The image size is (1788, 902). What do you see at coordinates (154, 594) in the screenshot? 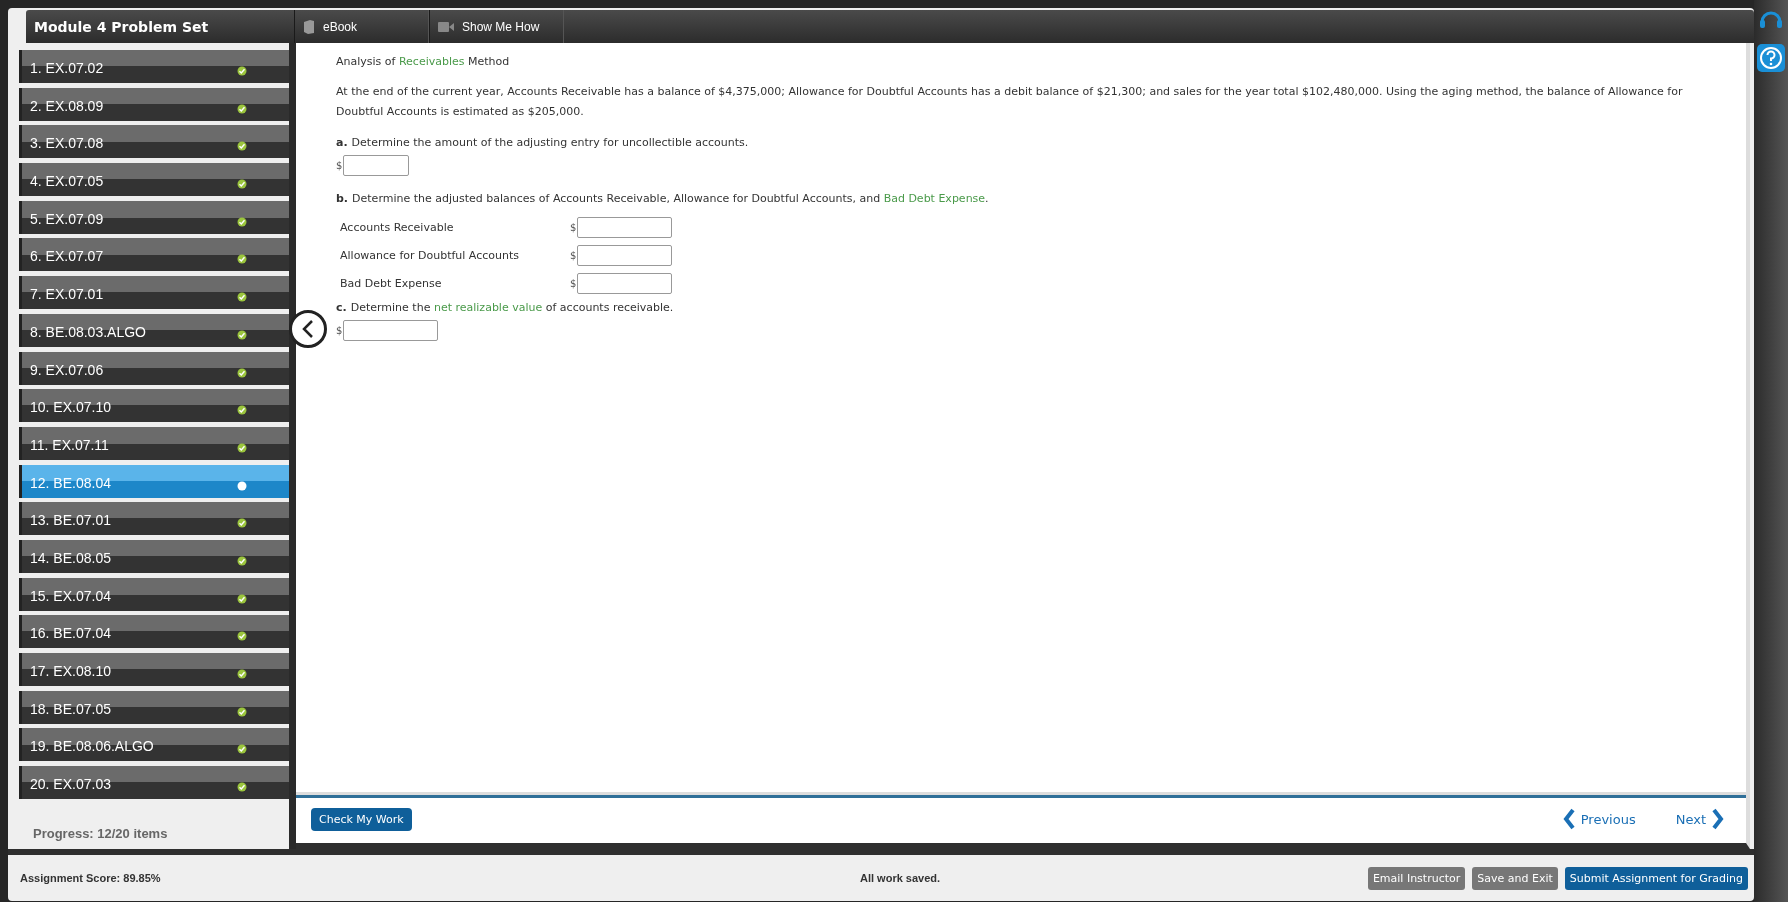
I see `question-item: 15. EX.07.04` at bounding box center [154, 594].